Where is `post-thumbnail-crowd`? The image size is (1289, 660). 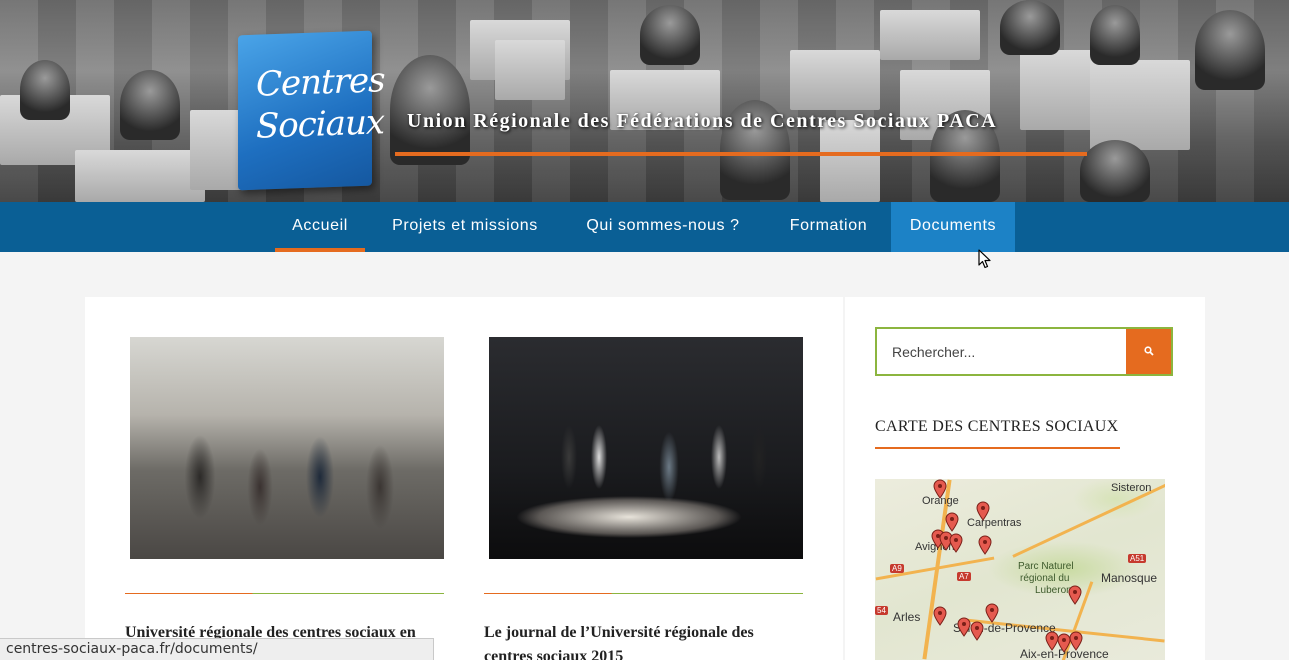
post-thumbnail-crowd is located at coordinates (287, 448).